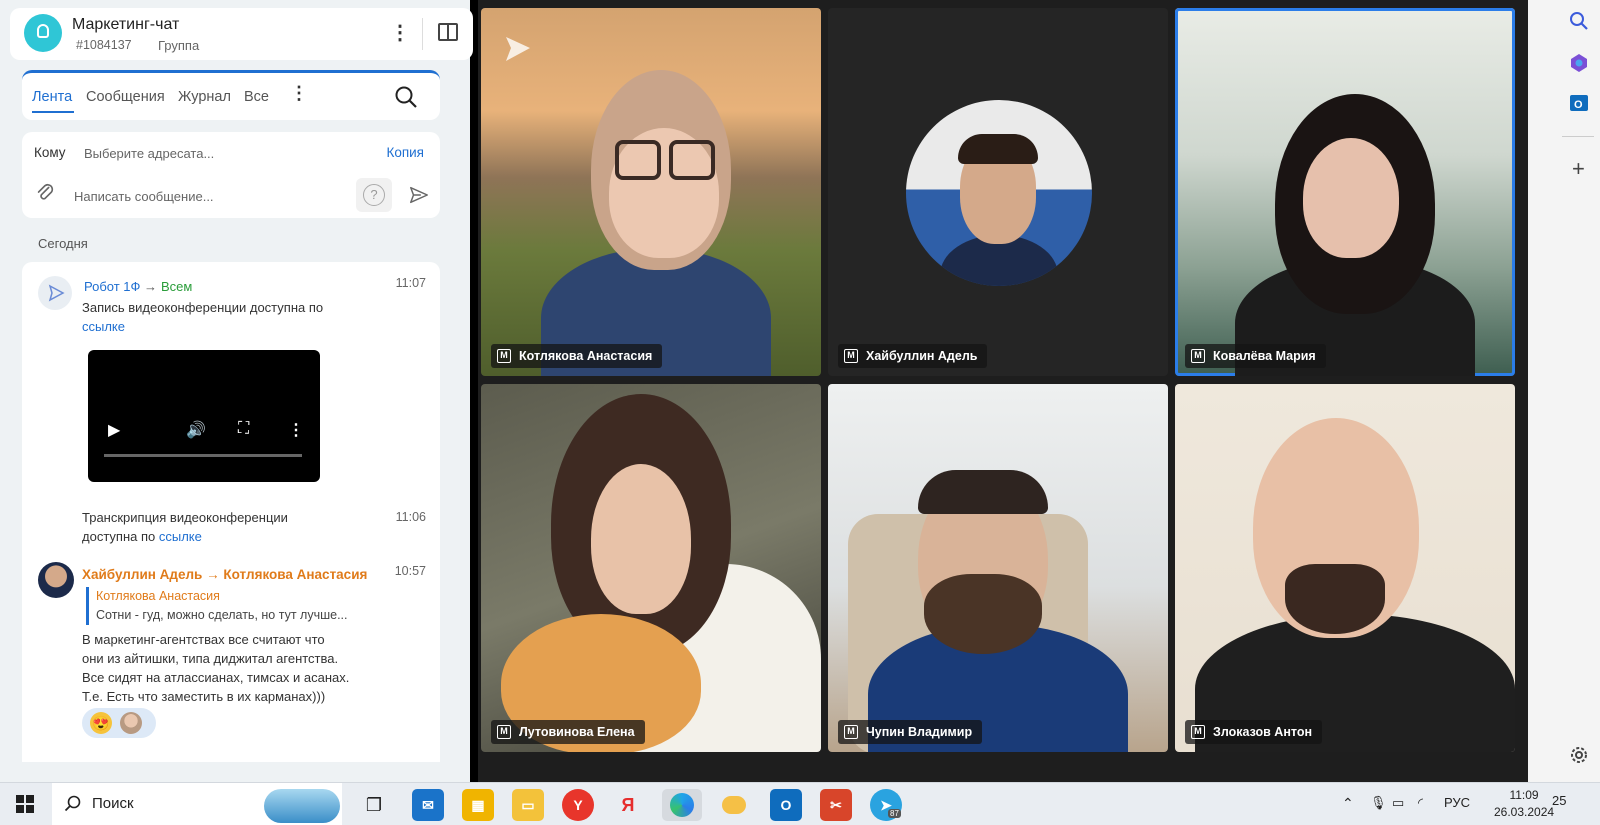 This screenshot has height=825, width=1600. What do you see at coordinates (131, 723) in the screenshot?
I see `reaction-avatar` at bounding box center [131, 723].